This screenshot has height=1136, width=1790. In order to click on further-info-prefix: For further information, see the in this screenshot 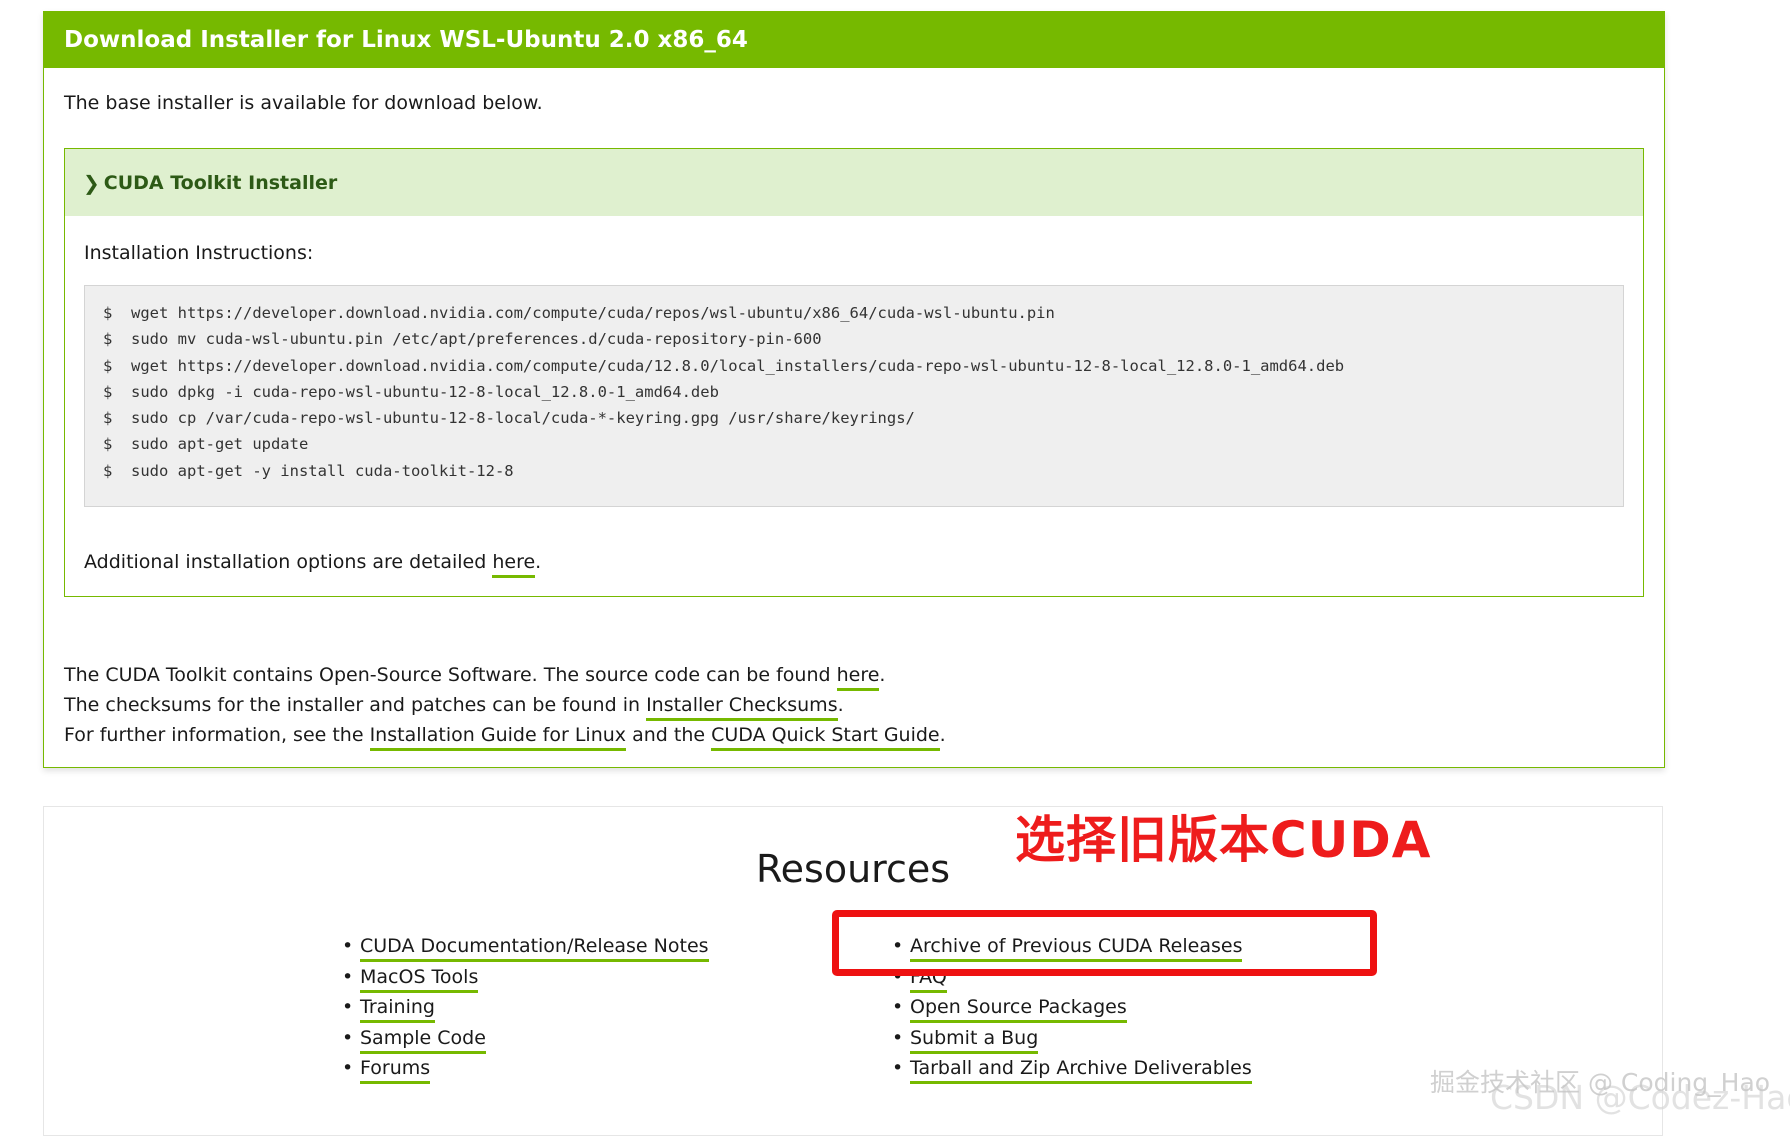, I will do `click(217, 735)`.